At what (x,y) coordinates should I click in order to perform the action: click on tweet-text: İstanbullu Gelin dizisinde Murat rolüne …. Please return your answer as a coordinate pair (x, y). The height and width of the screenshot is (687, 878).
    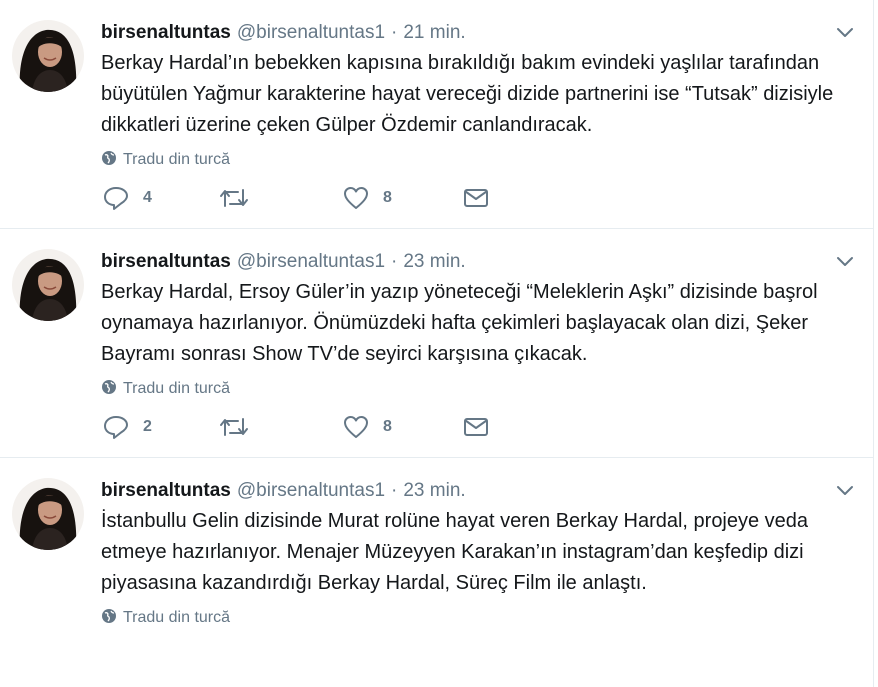
    Looking at the image, I should click on (455, 552).